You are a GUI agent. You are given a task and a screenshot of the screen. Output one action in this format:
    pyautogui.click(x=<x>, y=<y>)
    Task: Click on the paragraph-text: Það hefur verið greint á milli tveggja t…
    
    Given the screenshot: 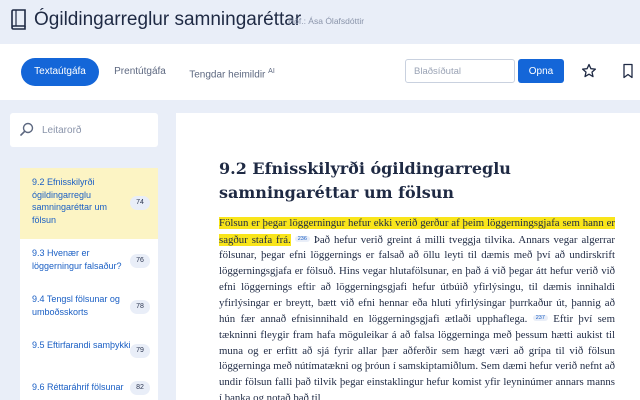 What is the action you would take?
    pyautogui.click(x=417, y=279)
    